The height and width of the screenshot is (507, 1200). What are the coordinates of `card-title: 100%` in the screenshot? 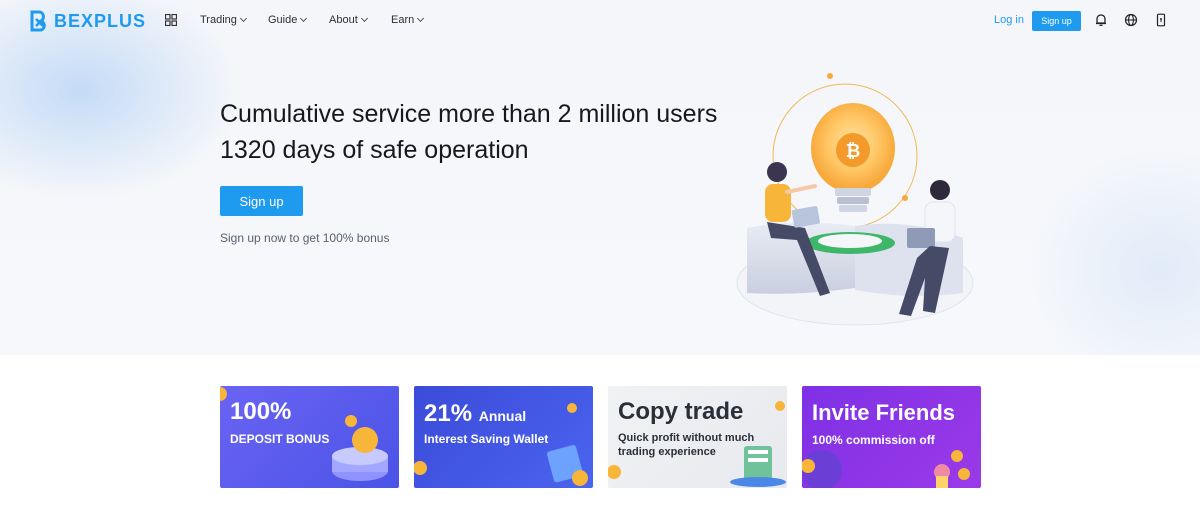 It's located at (261, 411).